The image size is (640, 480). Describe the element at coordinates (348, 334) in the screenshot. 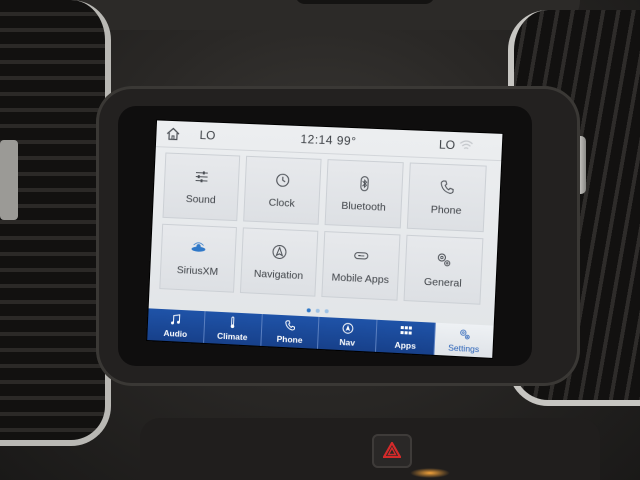

I see `nav-nav: Nav` at that location.